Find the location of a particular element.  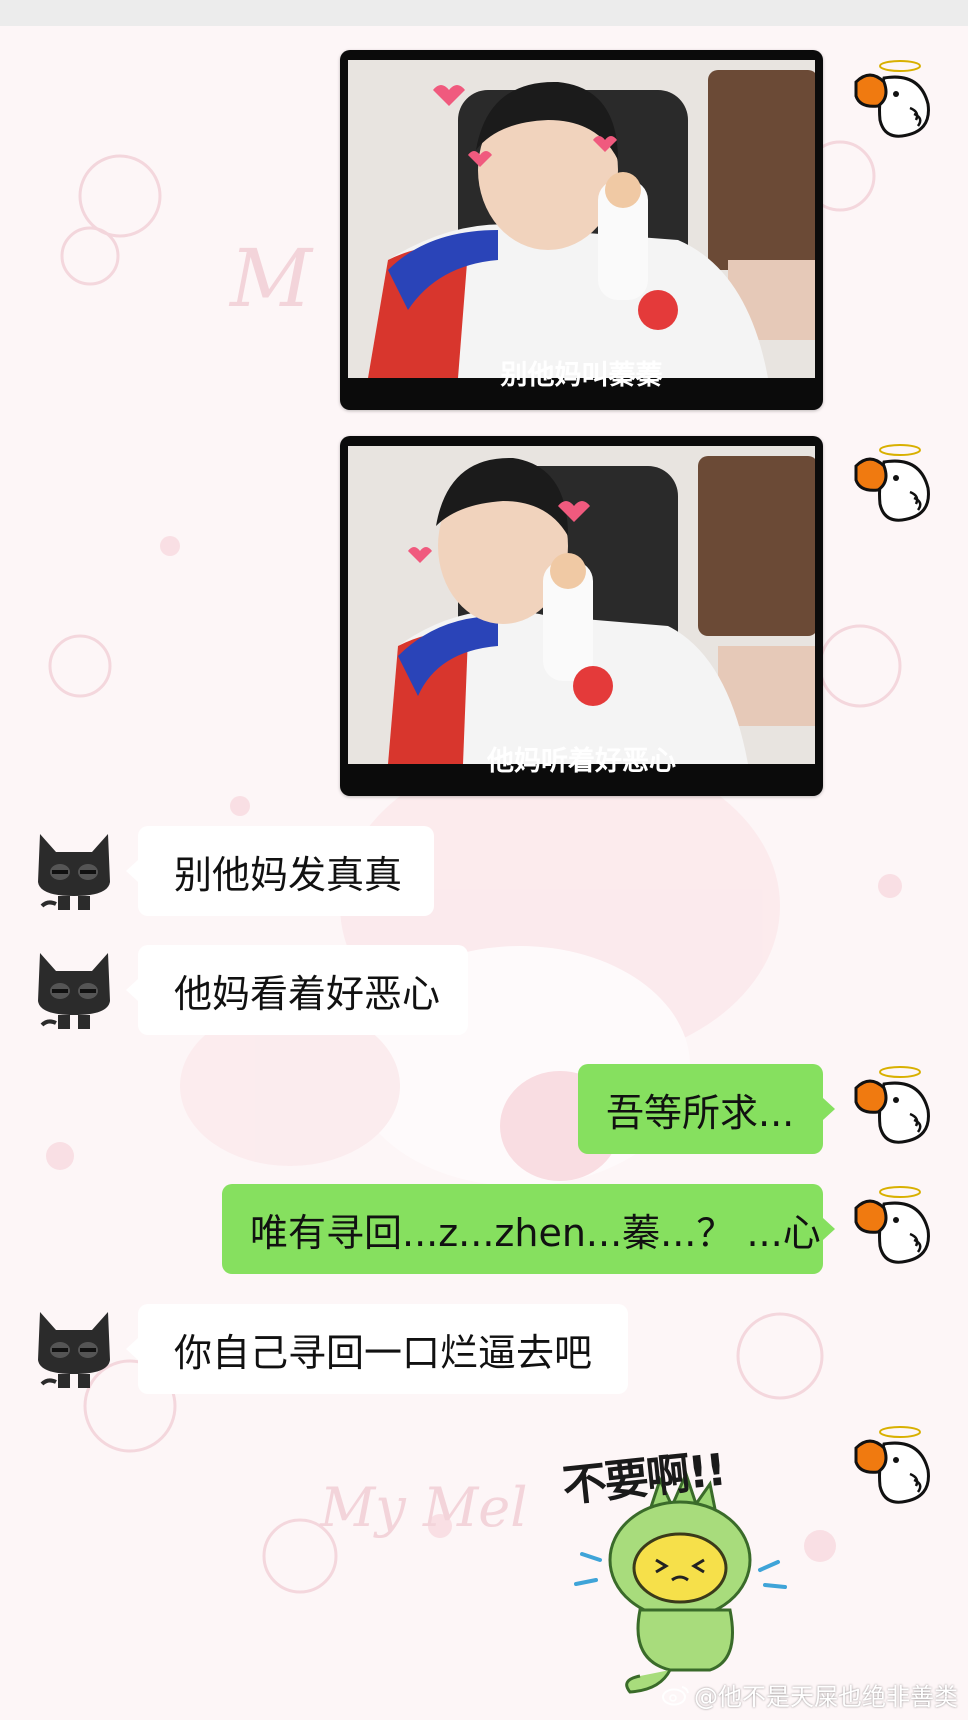

image-message: 别他妈叫蓁蓁 is located at coordinates (581, 230).